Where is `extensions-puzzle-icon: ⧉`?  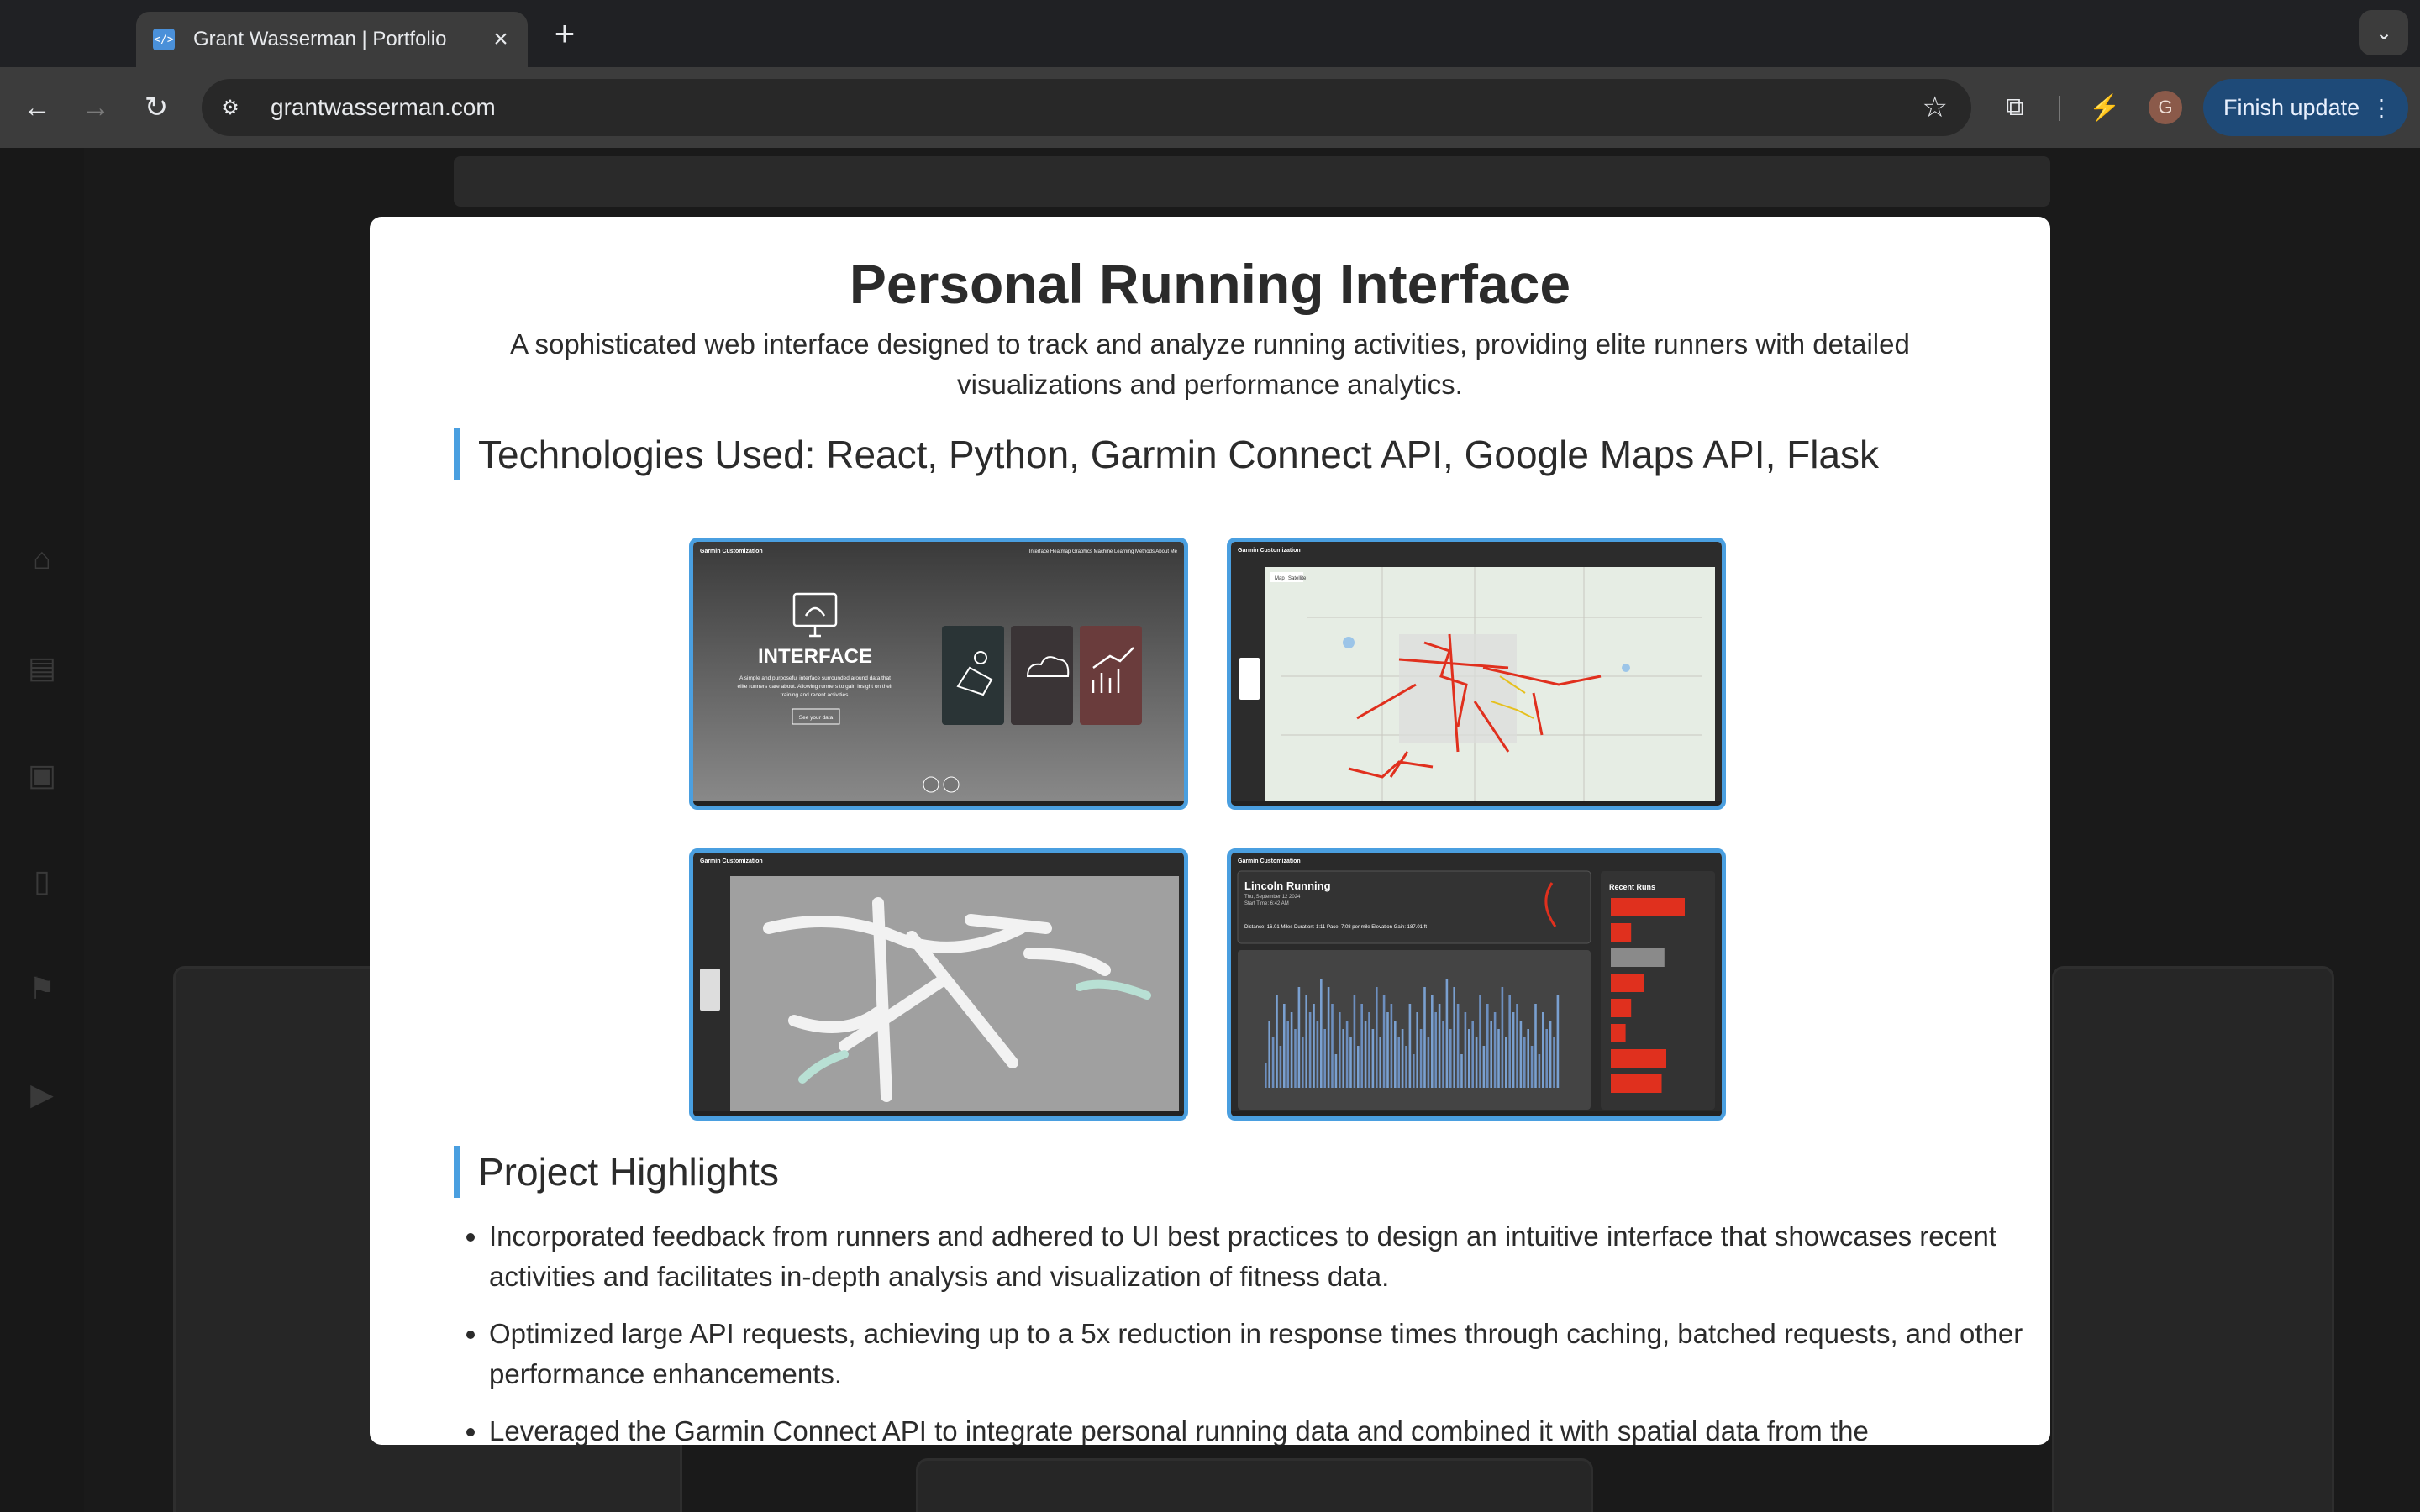 extensions-puzzle-icon: ⧉ is located at coordinates (2015, 107).